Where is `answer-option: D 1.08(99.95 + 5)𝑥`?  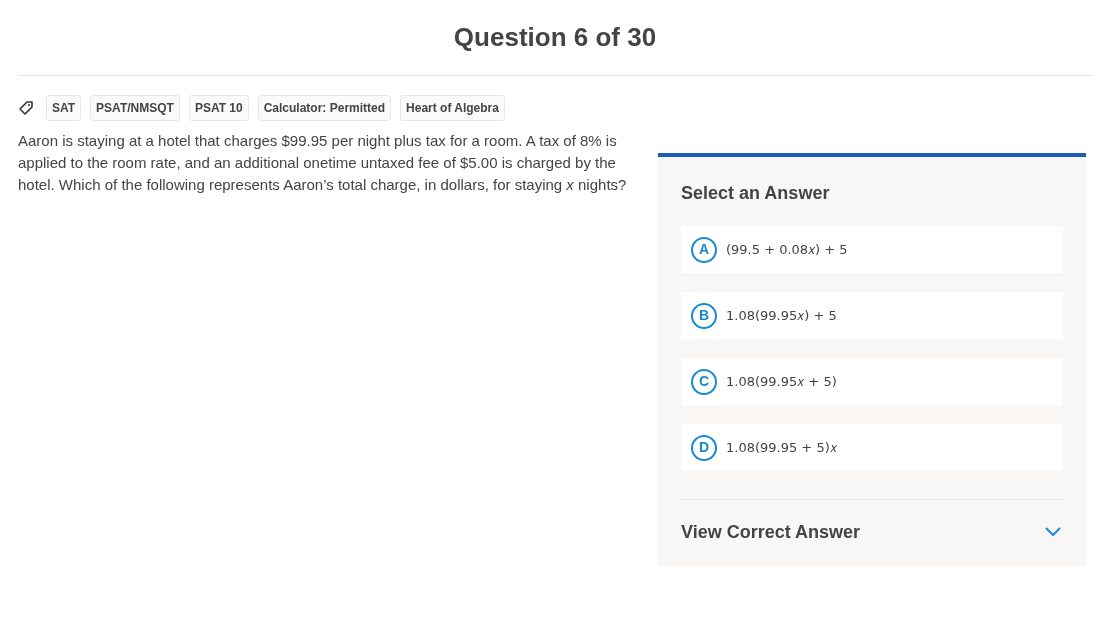 answer-option: D 1.08(99.95 + 5)𝑥 is located at coordinates (872, 447).